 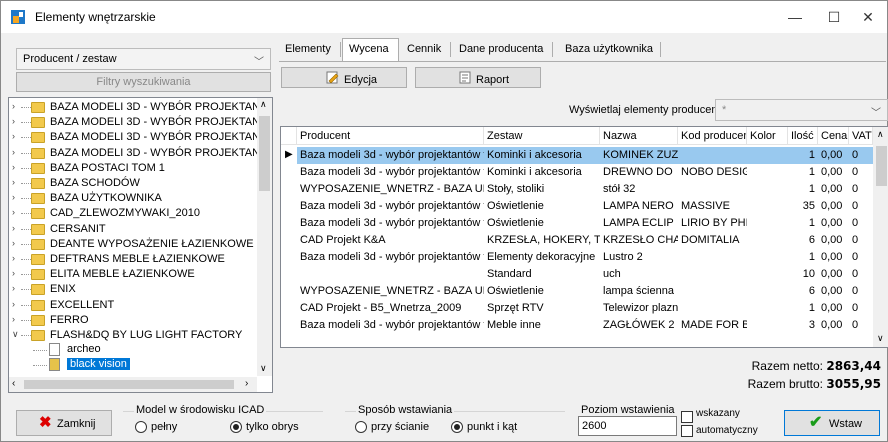 What do you see at coordinates (134, 259) in the screenshot?
I see `tree-item: › DEFTRANS MEBLE ŁAZIENKOWE` at bounding box center [134, 259].